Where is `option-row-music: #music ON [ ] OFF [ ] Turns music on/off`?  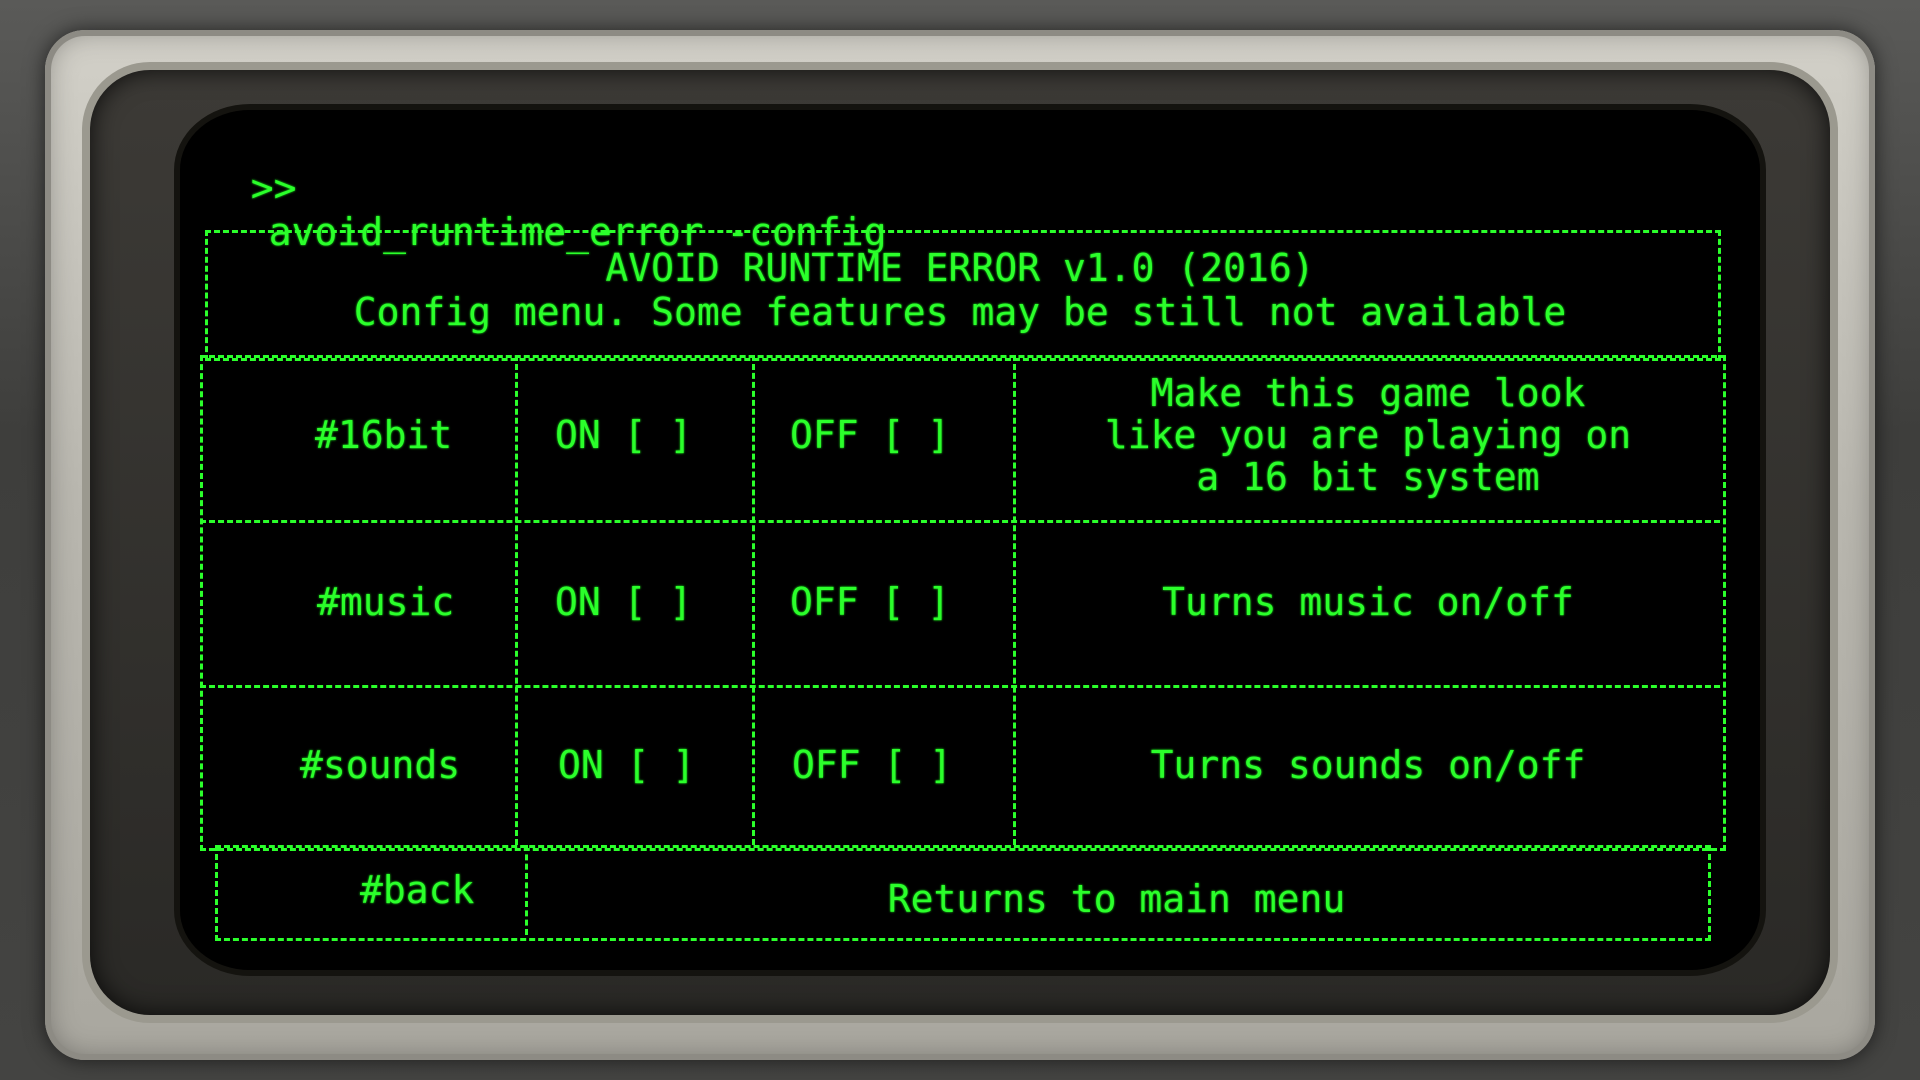 option-row-music: #music ON [ ] OFF [ ] Turns music on/off is located at coordinates (960, 602).